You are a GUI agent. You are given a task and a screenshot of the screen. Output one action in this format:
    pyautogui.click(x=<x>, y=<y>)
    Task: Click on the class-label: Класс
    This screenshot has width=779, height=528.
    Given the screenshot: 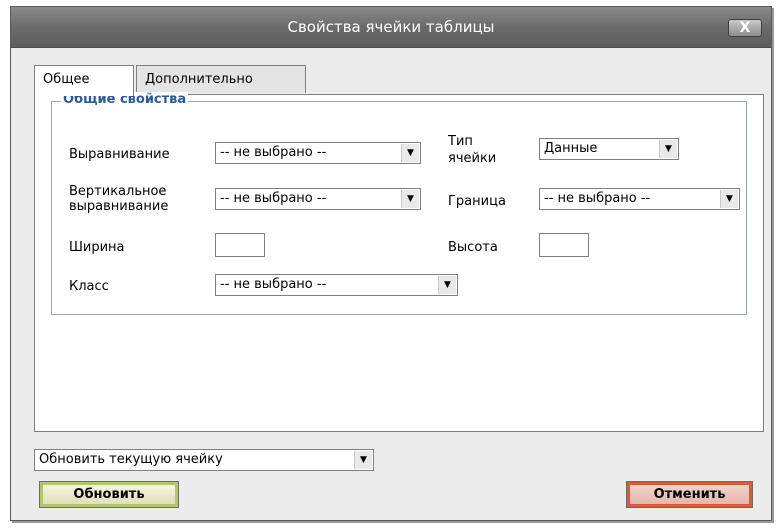 What is the action you would take?
    pyautogui.click(x=89, y=286)
    